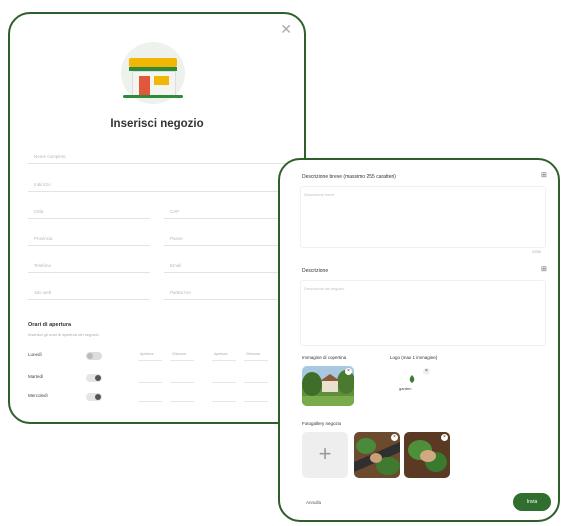  Describe the element at coordinates (36, 376) in the screenshot. I see `day-label: Martedì` at that location.